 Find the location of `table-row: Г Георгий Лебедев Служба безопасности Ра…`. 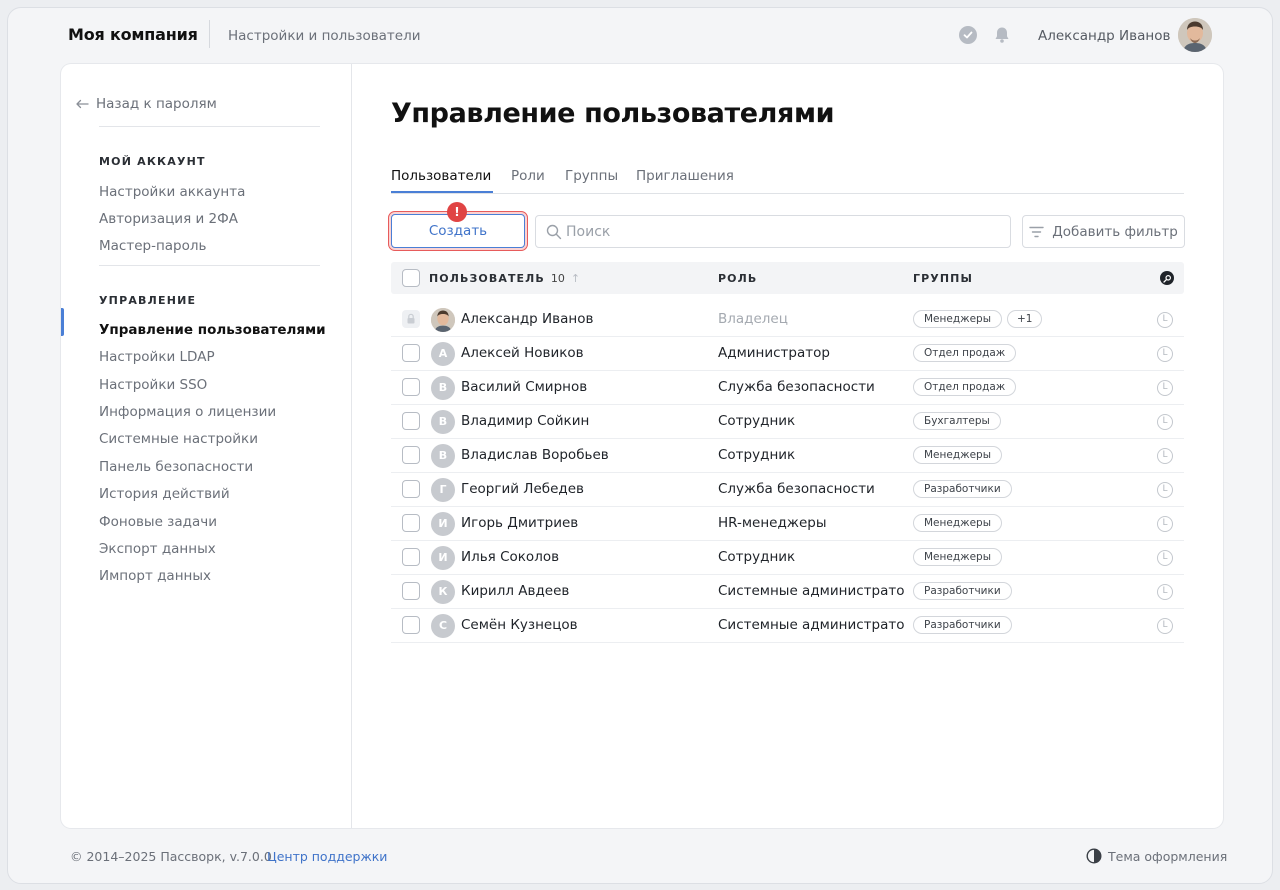

table-row: Г Георгий Лебедев Служба безопасности Ра… is located at coordinates (787, 490).